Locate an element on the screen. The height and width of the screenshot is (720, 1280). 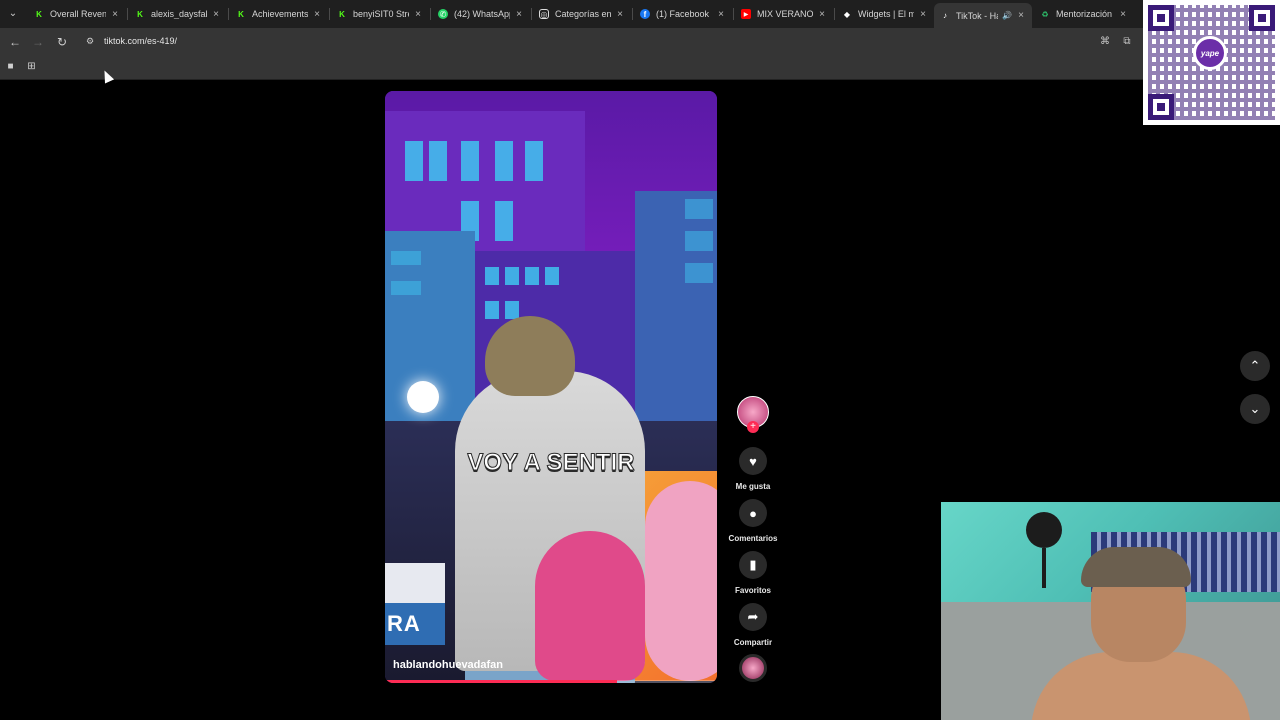
bookmark-square-icon: ■ is located at coordinates (10, 66).